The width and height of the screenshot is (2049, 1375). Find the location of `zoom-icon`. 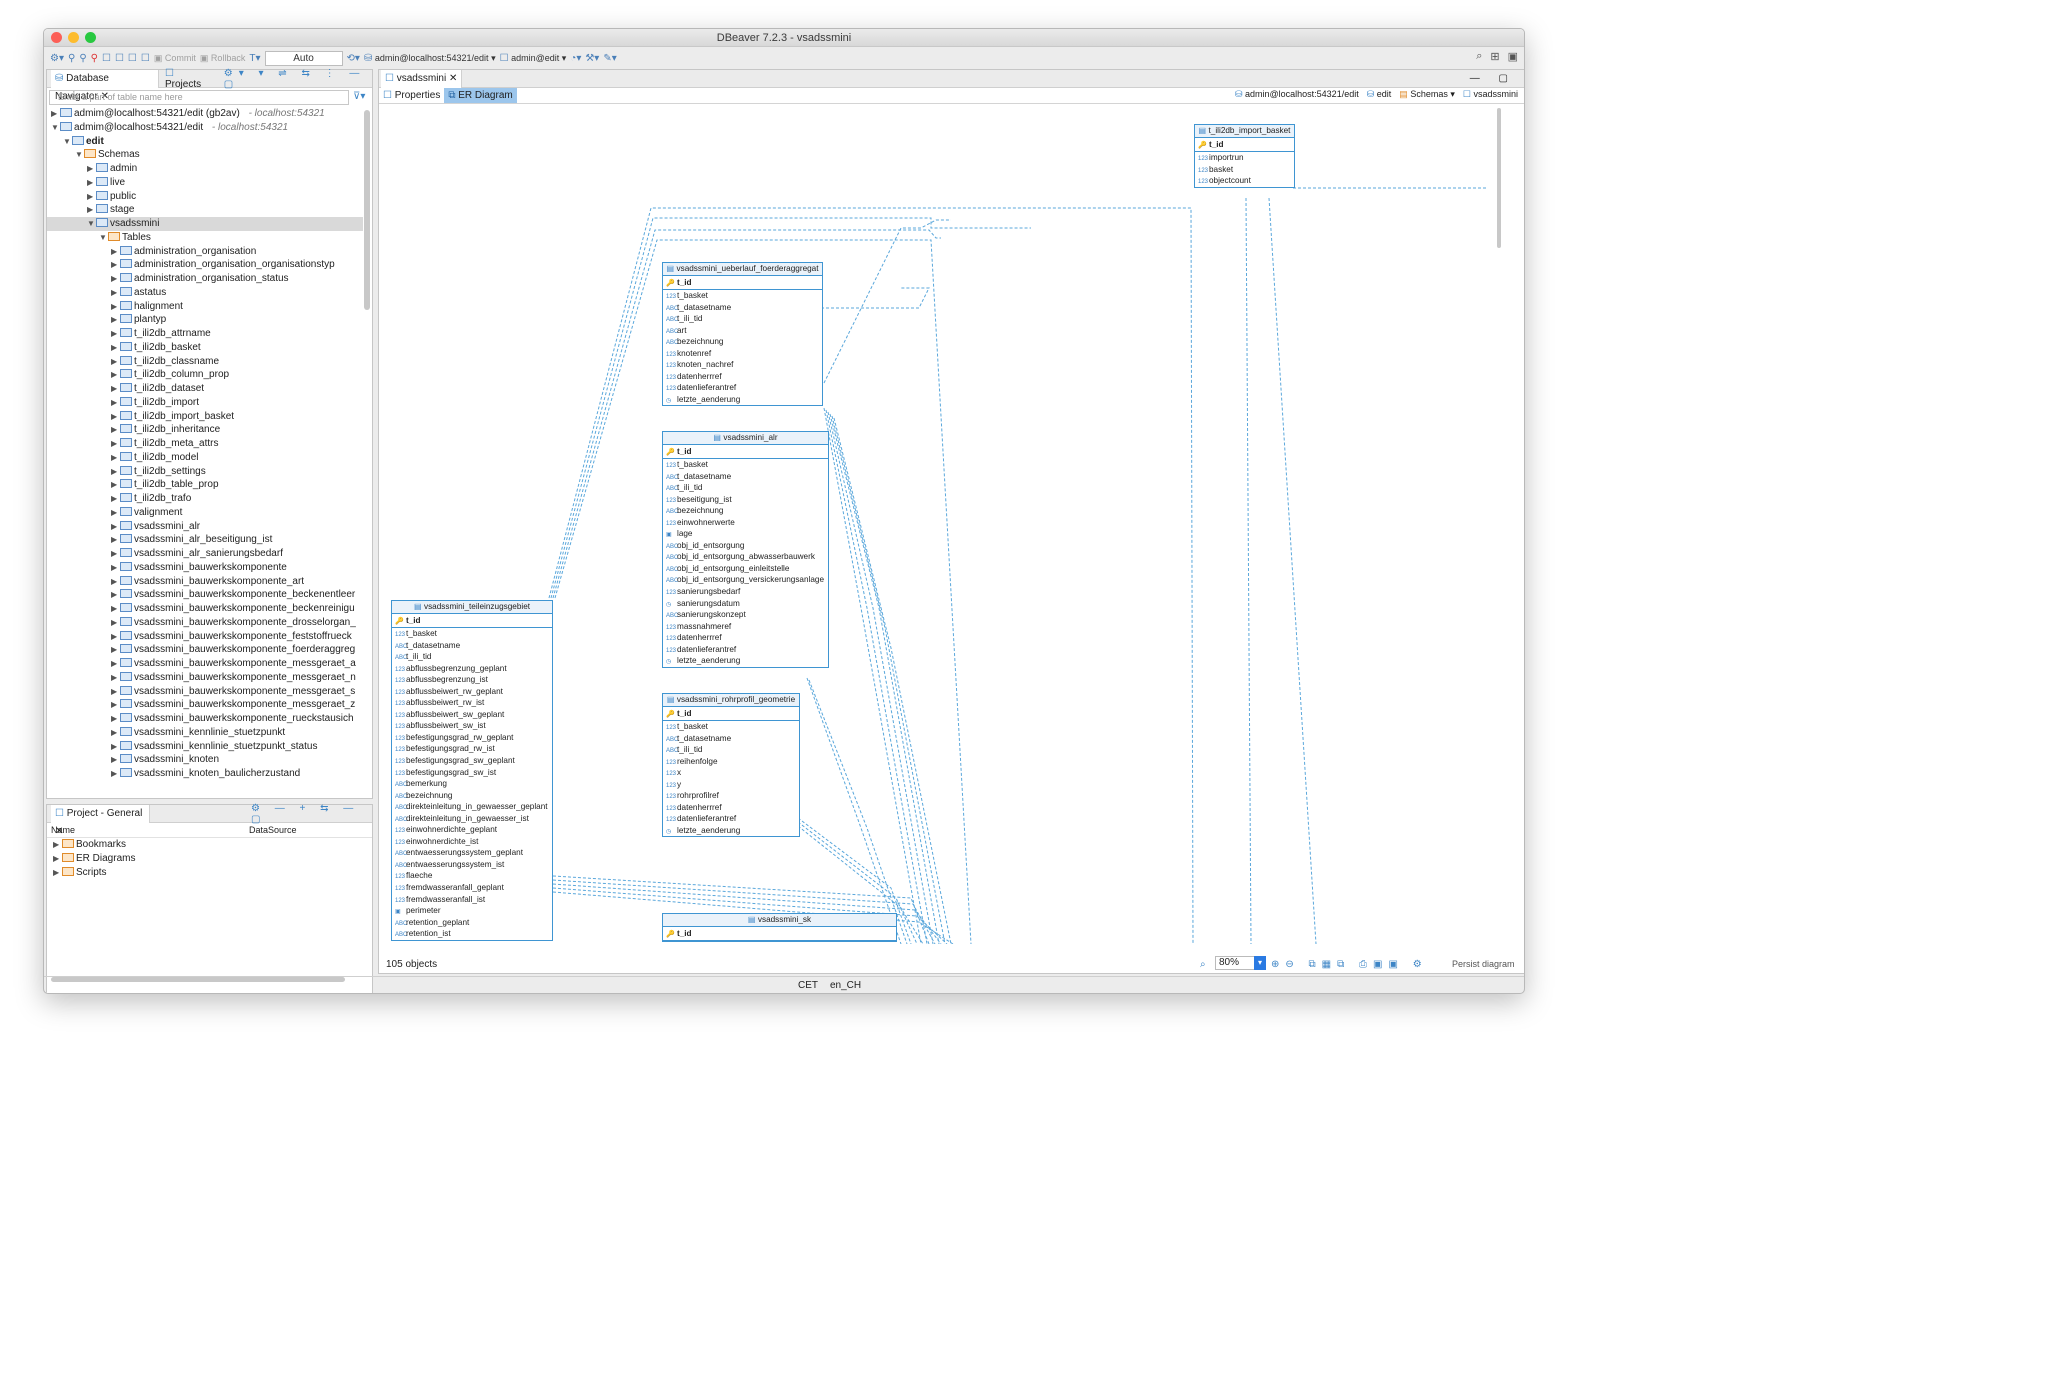

zoom-icon is located at coordinates (90, 37).